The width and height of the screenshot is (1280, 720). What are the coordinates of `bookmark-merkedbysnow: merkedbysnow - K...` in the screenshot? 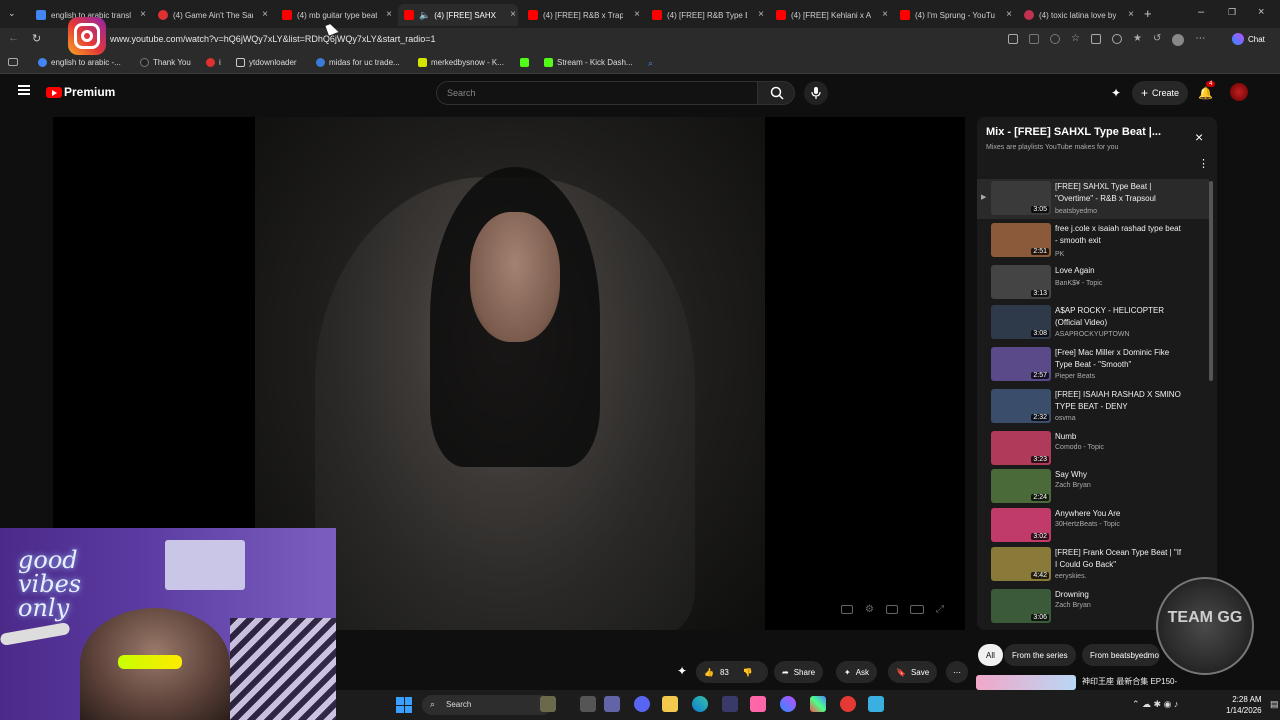 It's located at (461, 62).